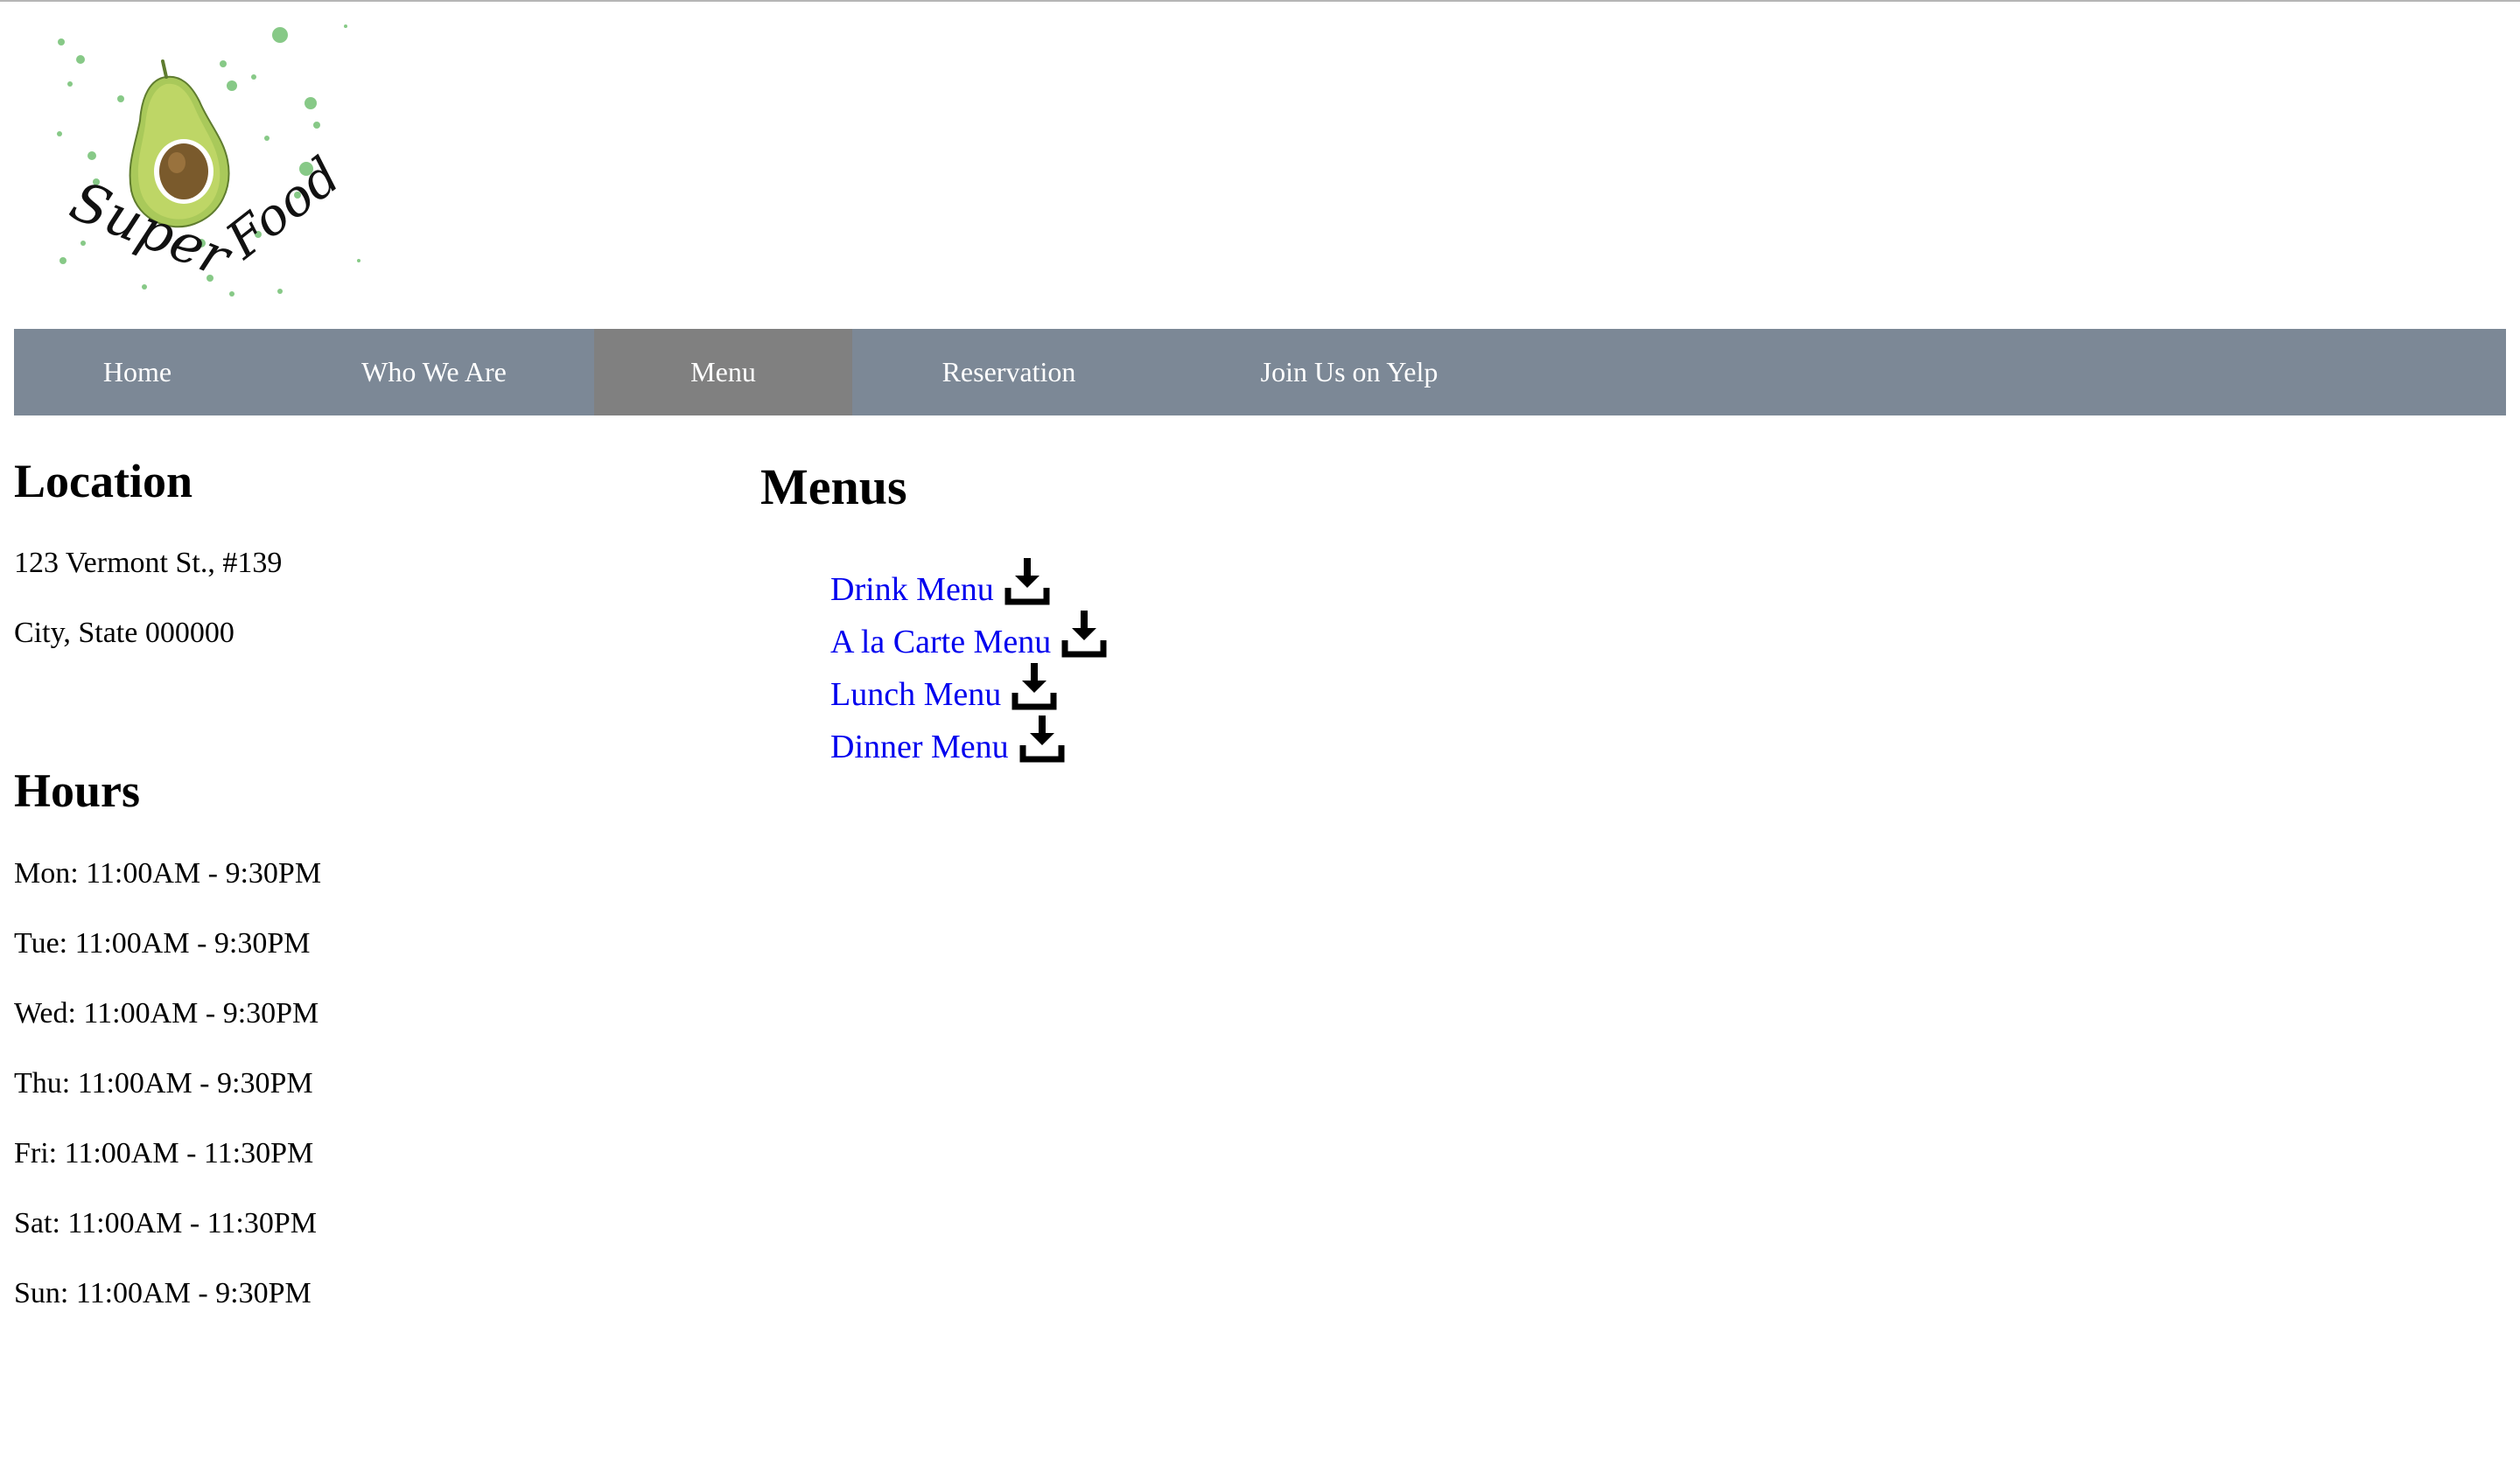 The height and width of the screenshot is (1466, 2520). I want to click on hours-thursday: Thu: 11:00AM - 9:30PM, so click(163, 1083).